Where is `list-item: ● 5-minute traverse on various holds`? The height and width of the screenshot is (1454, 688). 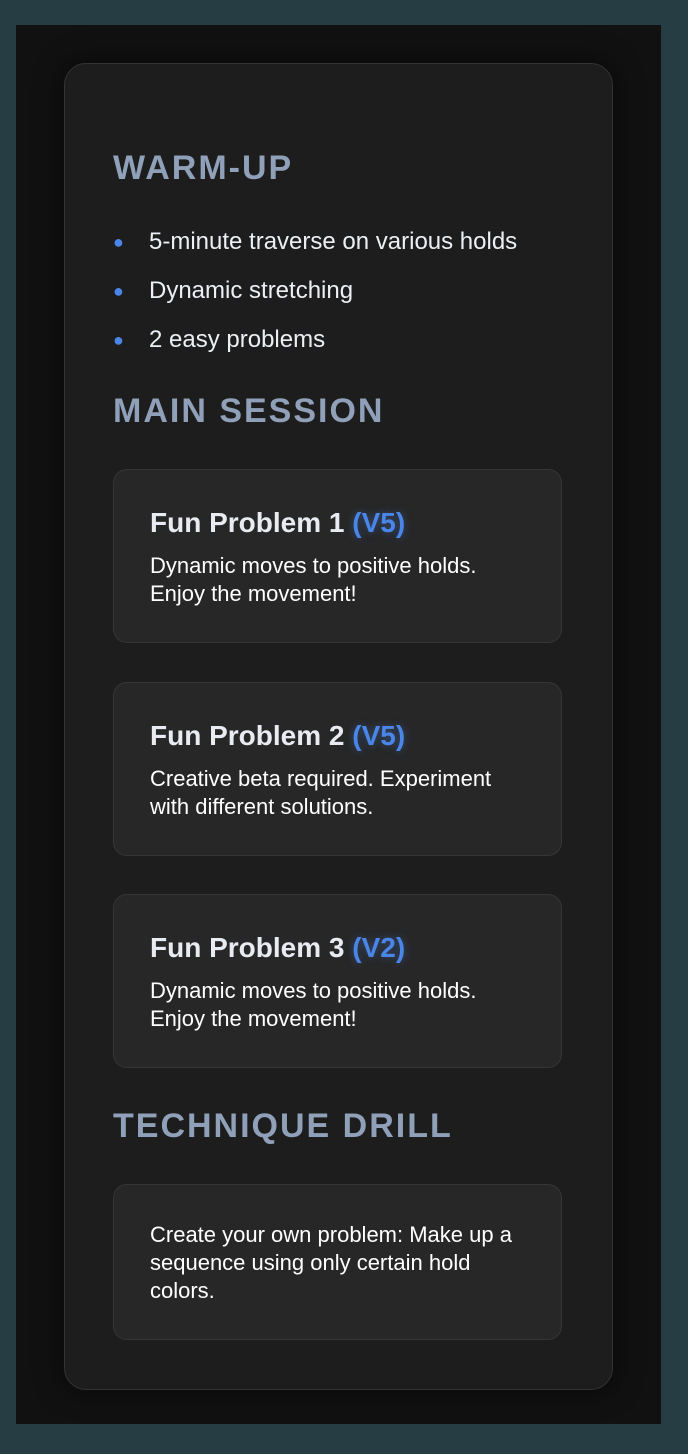
list-item: ● 5-minute traverse on various holds is located at coordinates (343, 246).